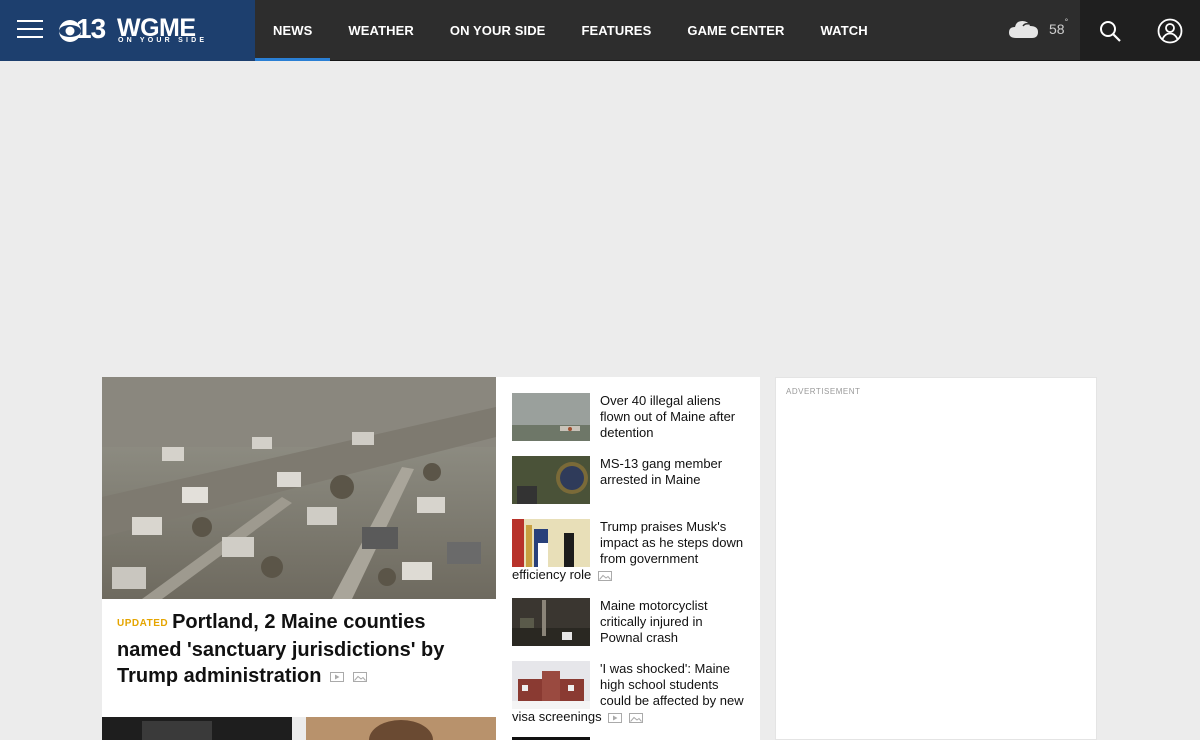 This screenshot has width=1200, height=740. I want to click on school-building-photo, so click(551, 685).